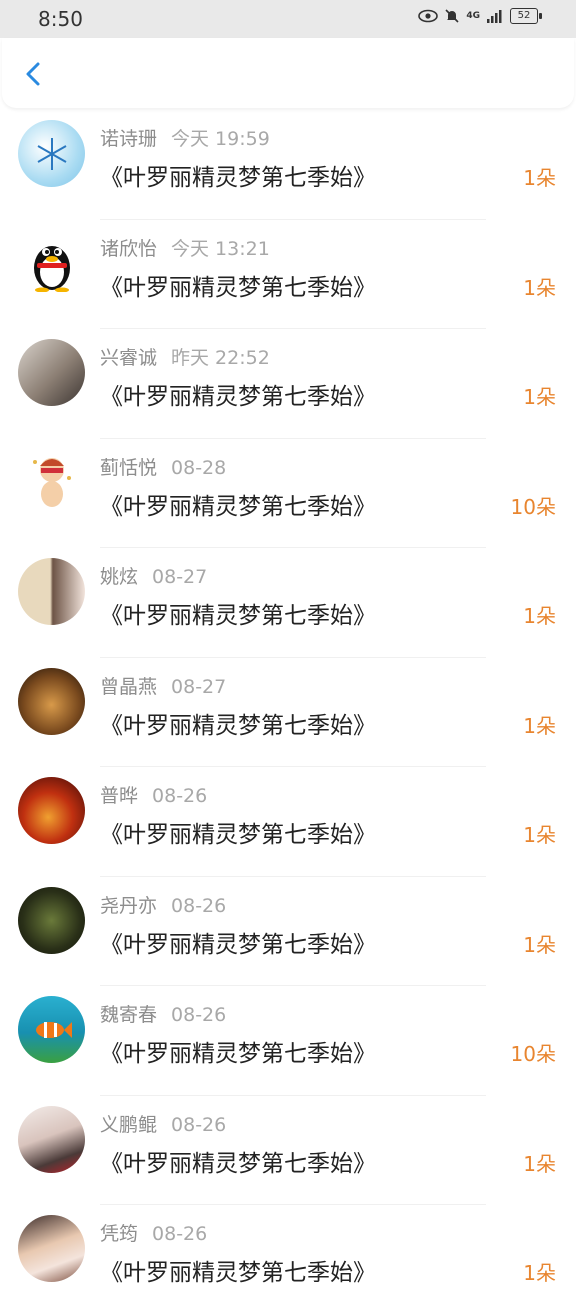 The height and width of the screenshot is (1315, 576). I want to click on status-bar: 8:50 4G 52, so click(288, 19).